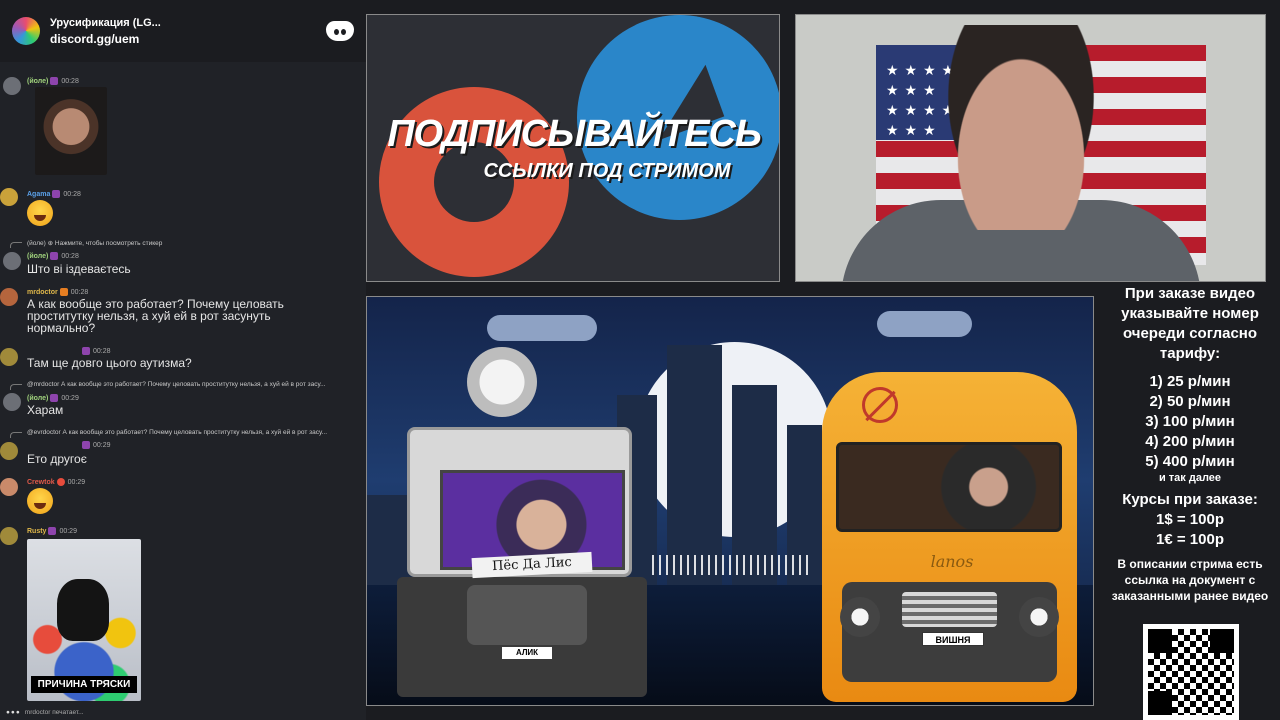 The width and height of the screenshot is (1280, 720). What do you see at coordinates (26, 31) in the screenshot?
I see `server-icon` at bounding box center [26, 31].